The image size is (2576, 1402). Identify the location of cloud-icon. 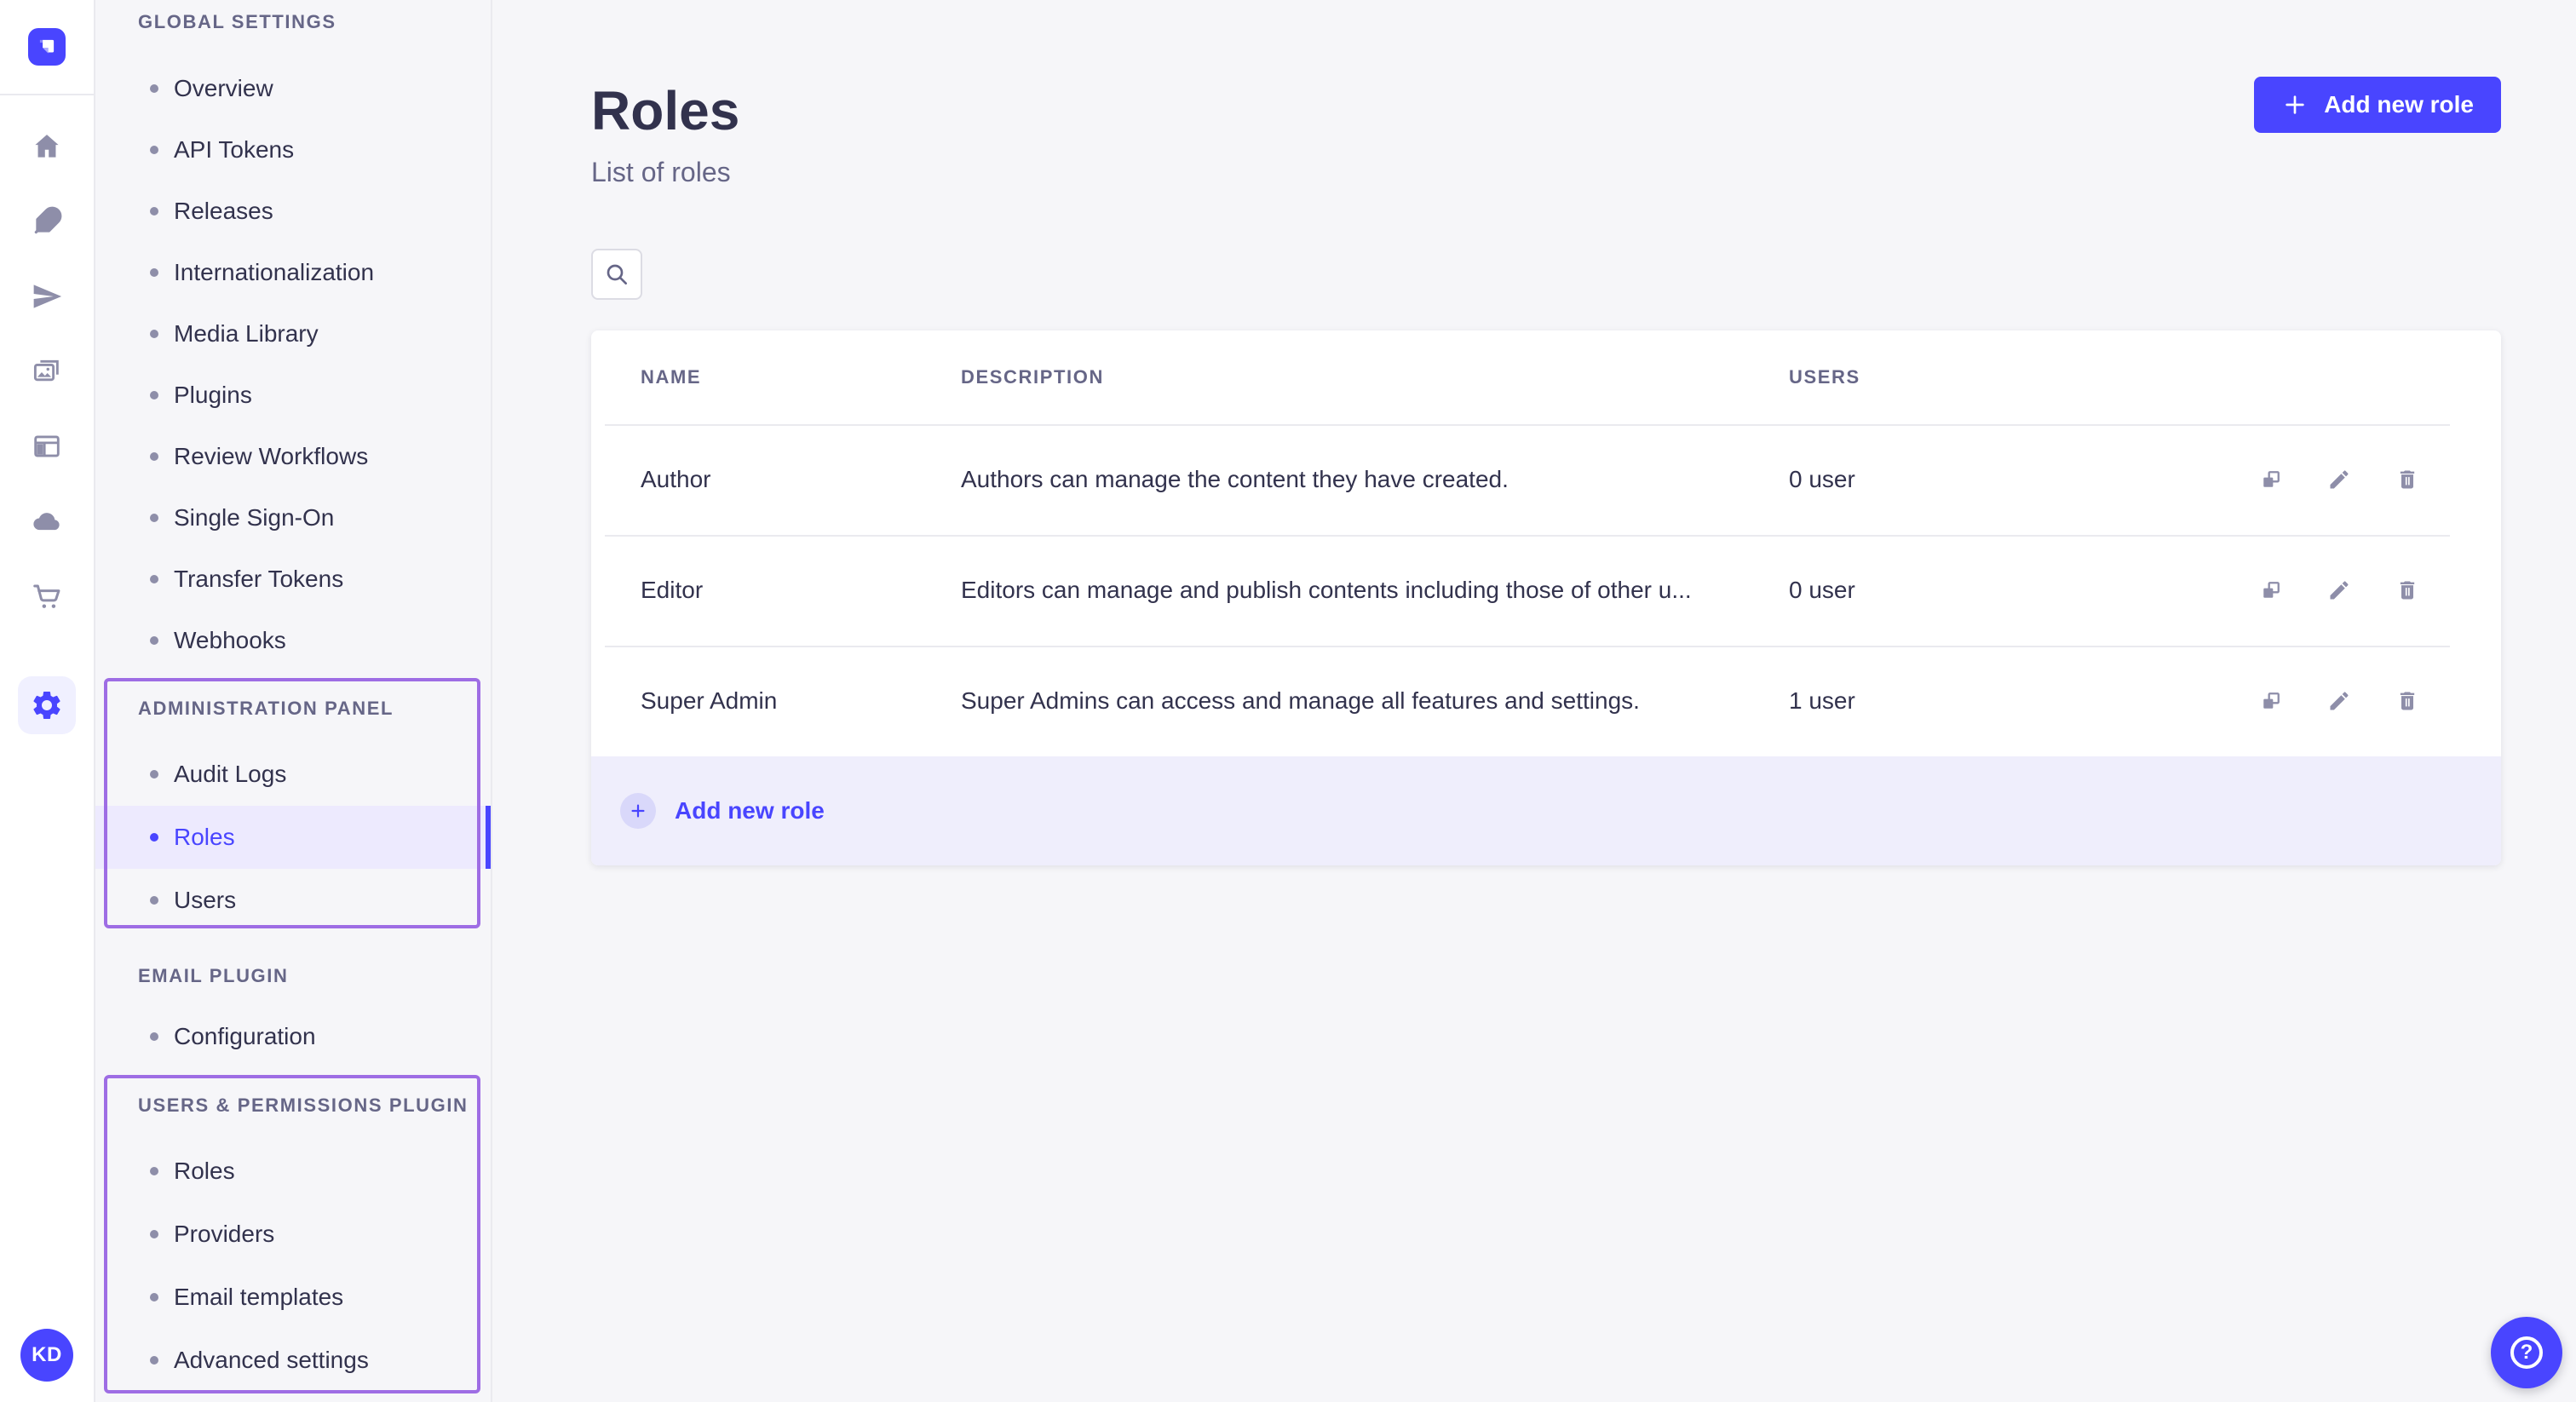
(46, 521).